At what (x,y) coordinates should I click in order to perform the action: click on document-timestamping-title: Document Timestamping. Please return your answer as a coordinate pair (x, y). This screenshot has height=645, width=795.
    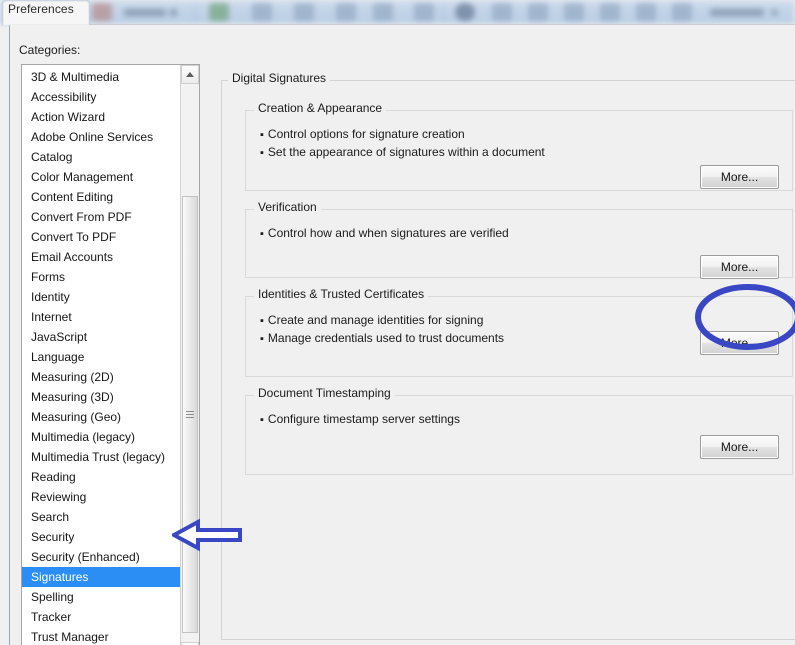
    Looking at the image, I should click on (324, 393).